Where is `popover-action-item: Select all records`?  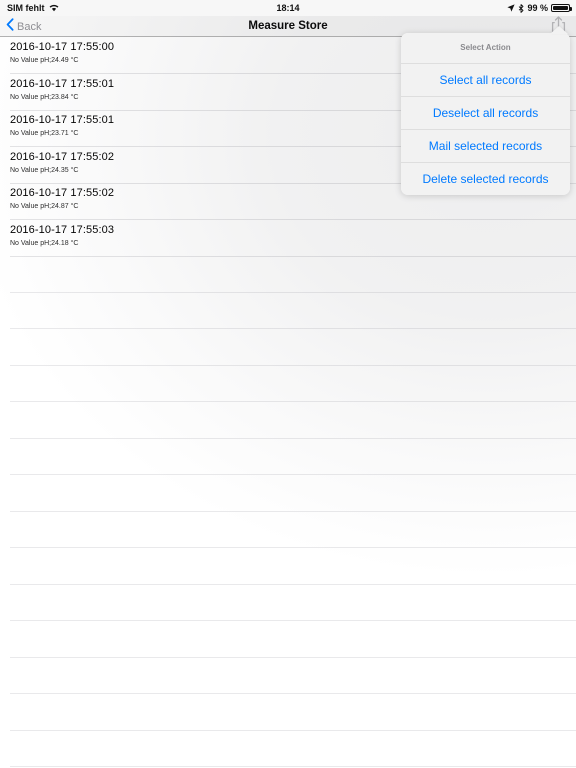
popover-action-item: Select all records is located at coordinates (485, 80).